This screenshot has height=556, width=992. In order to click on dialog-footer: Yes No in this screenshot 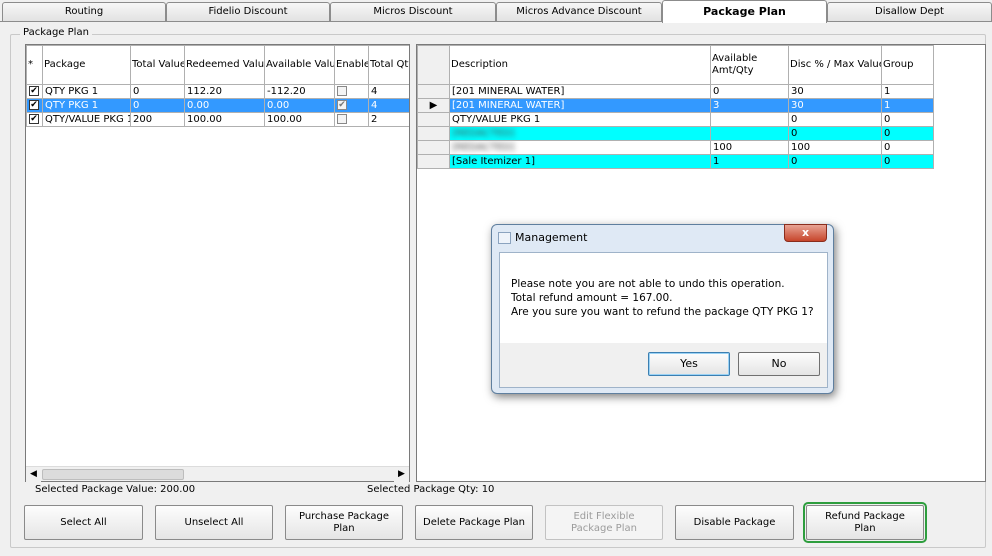, I will do `click(663, 365)`.